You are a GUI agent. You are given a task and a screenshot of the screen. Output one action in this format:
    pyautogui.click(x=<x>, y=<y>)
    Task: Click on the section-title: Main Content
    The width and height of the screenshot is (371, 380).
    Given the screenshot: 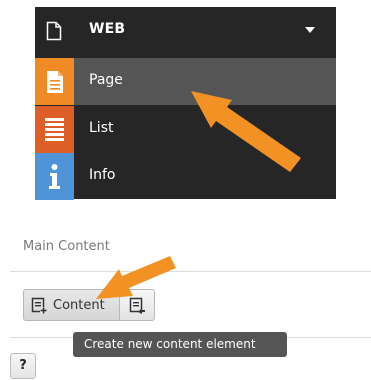 What is the action you would take?
    pyautogui.click(x=66, y=246)
    